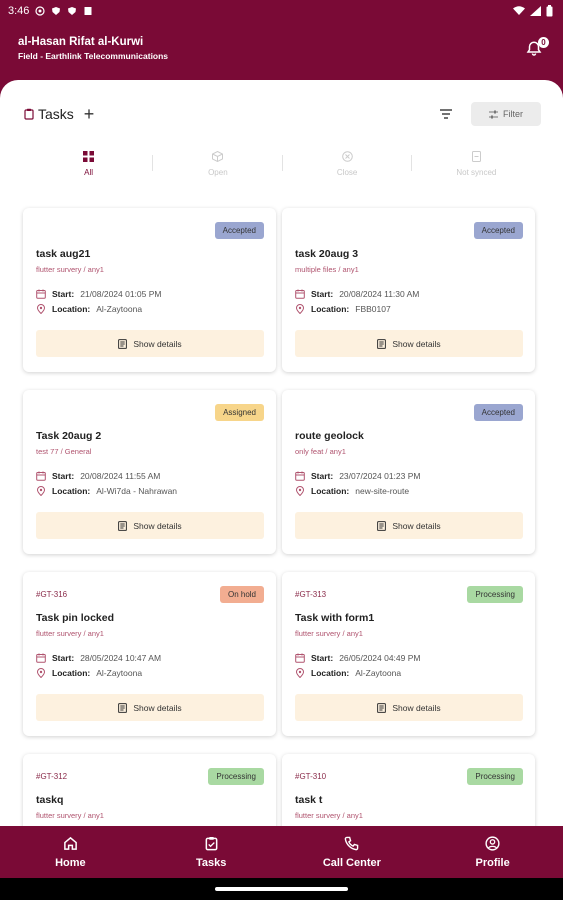 The image size is (563, 900). Describe the element at coordinates (63, 254) in the screenshot. I see `task-name: task aug21` at that location.